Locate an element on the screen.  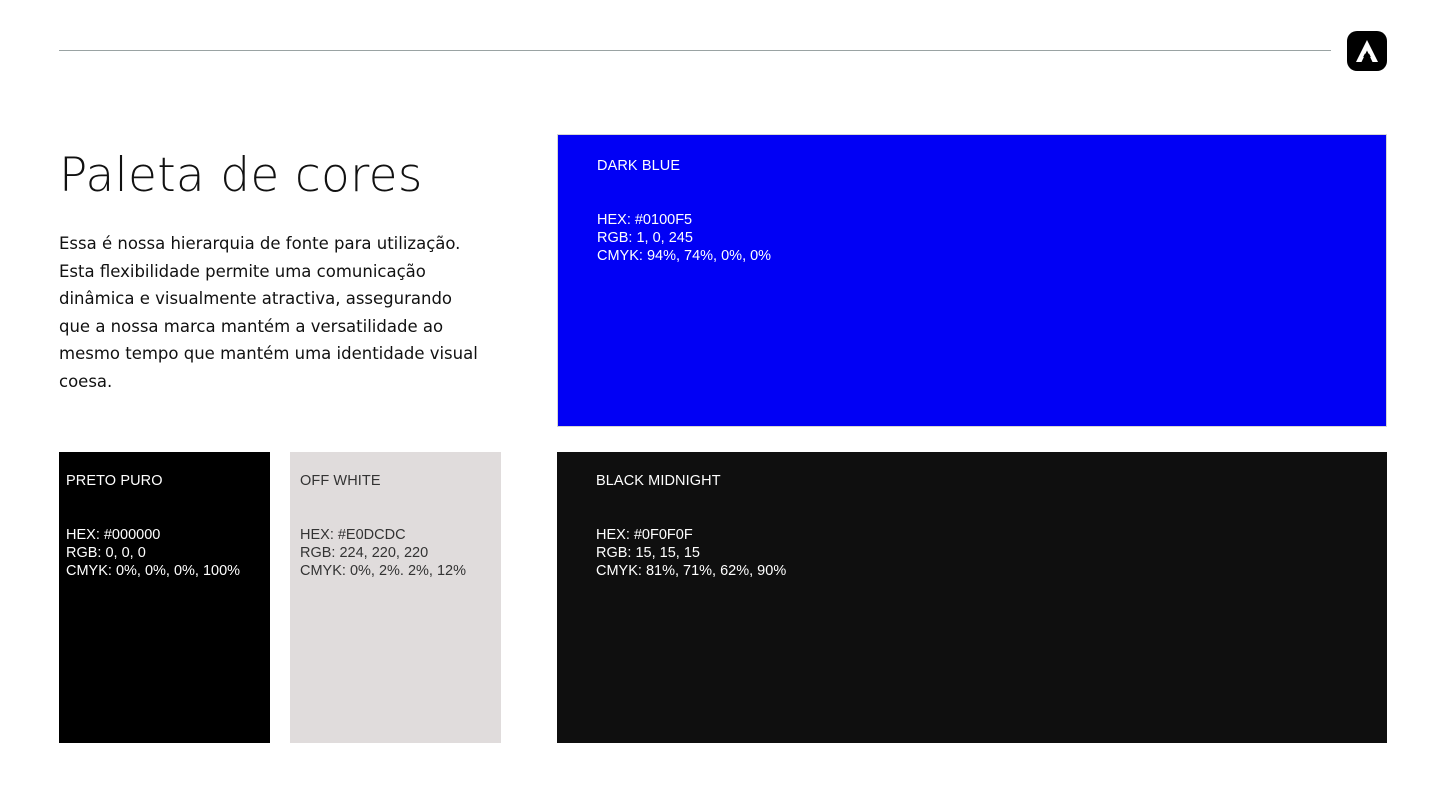
swatch-name: PRETO PURO is located at coordinates (114, 481).